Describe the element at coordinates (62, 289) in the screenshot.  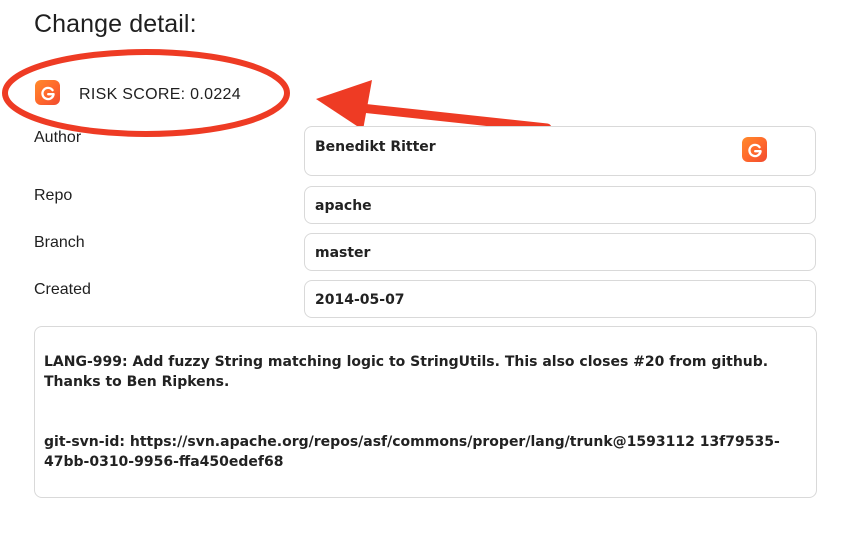
I see `created-label: Created` at that location.